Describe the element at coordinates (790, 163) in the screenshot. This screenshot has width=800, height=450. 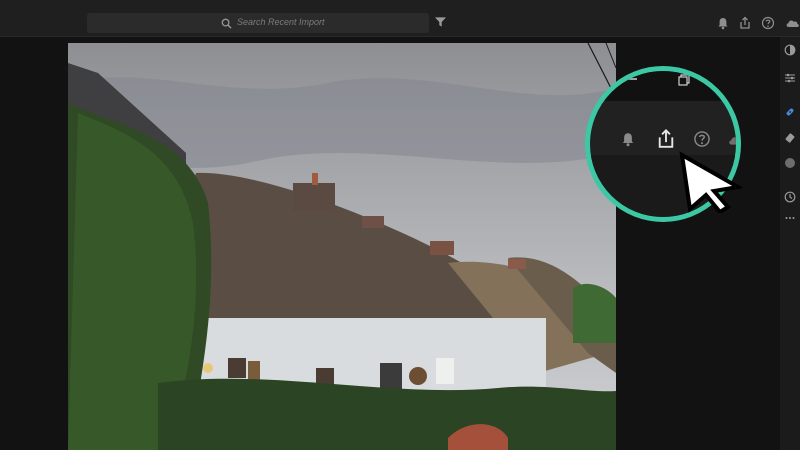
I see `circle-icon` at that location.